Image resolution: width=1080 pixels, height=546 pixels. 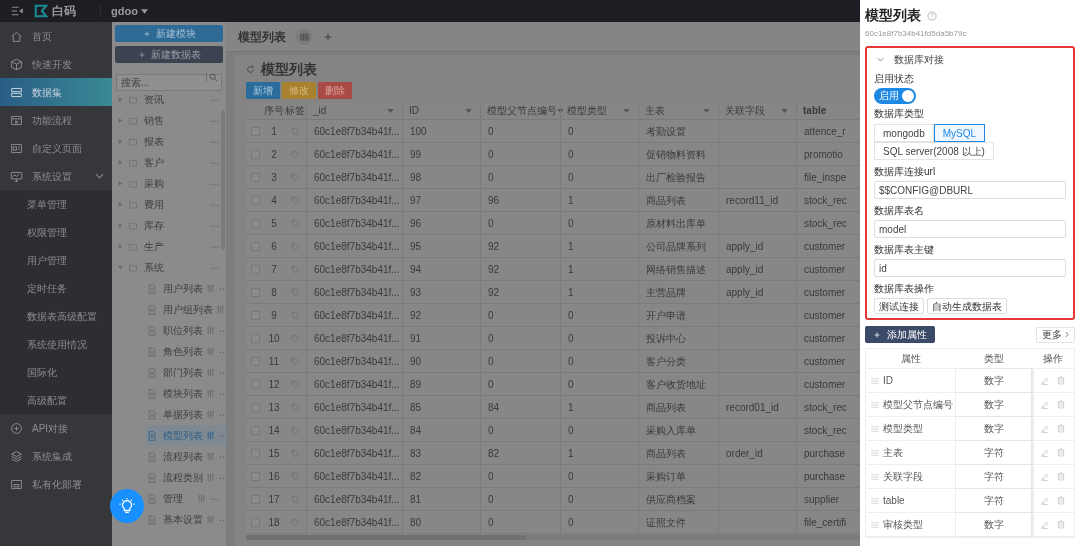 What do you see at coordinates (56, 456) in the screenshot?
I see `sidebar-item: 系统集成` at bounding box center [56, 456].